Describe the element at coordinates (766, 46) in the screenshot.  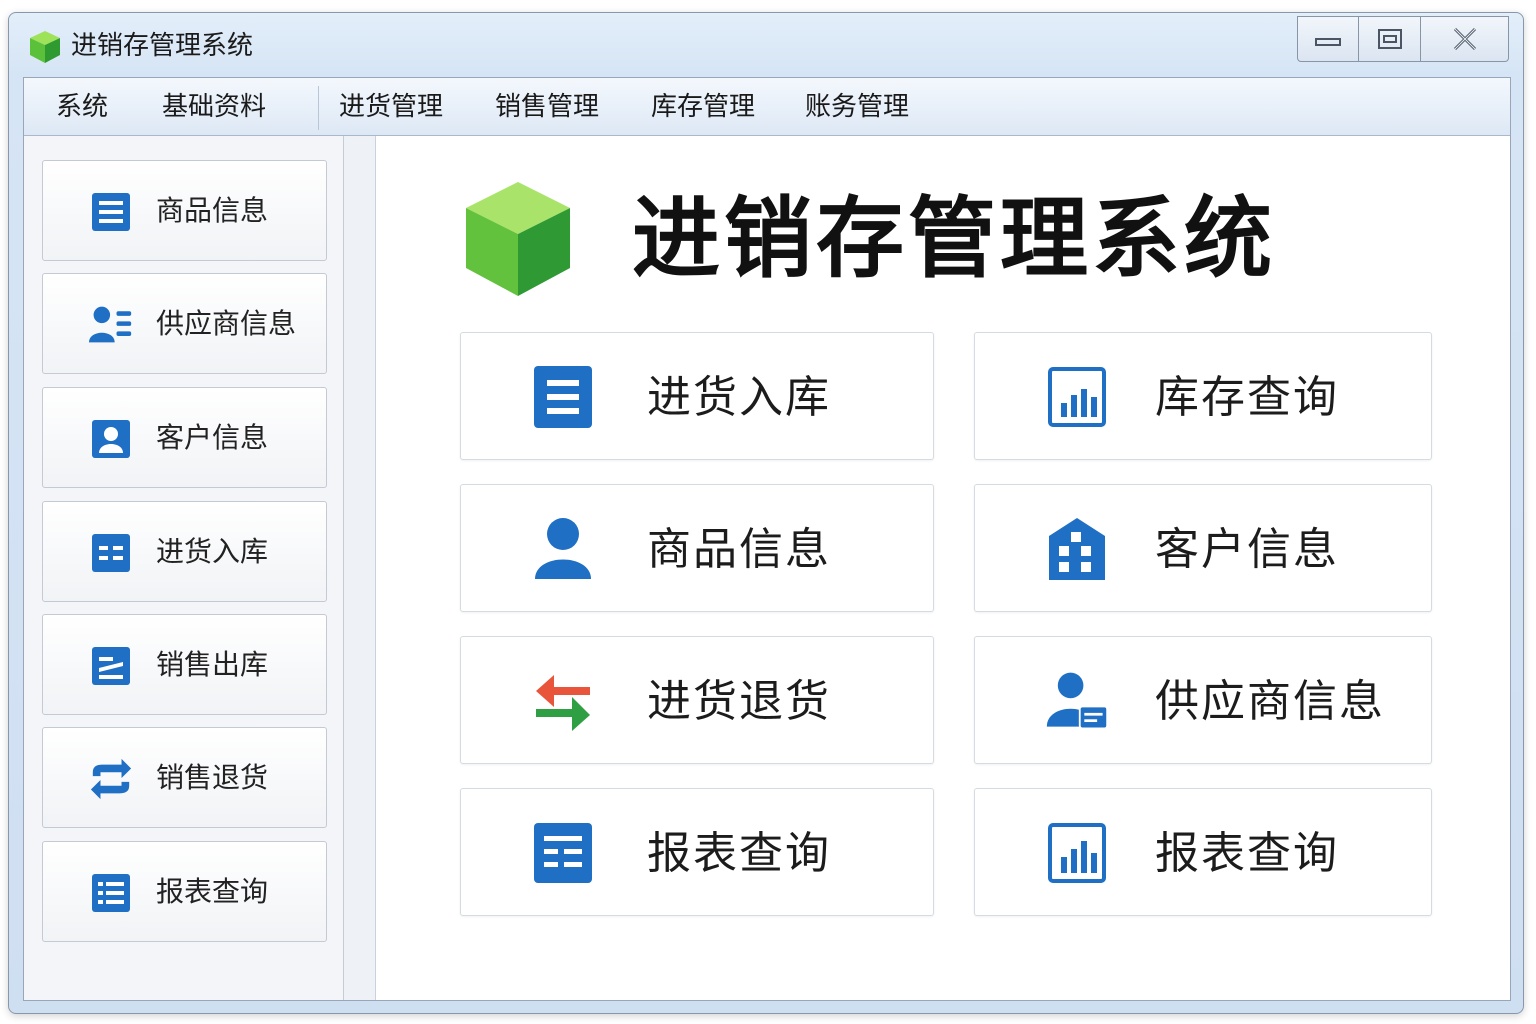
I see `title-bar: 进销存管理系统` at that location.